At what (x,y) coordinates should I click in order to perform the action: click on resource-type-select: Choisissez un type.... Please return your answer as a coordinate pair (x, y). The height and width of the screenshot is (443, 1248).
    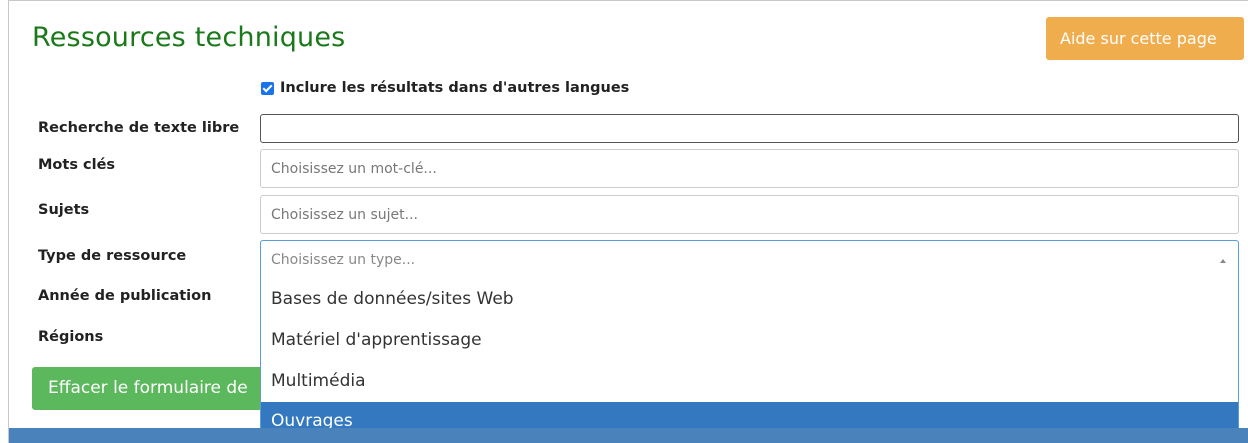
    Looking at the image, I should click on (749, 259).